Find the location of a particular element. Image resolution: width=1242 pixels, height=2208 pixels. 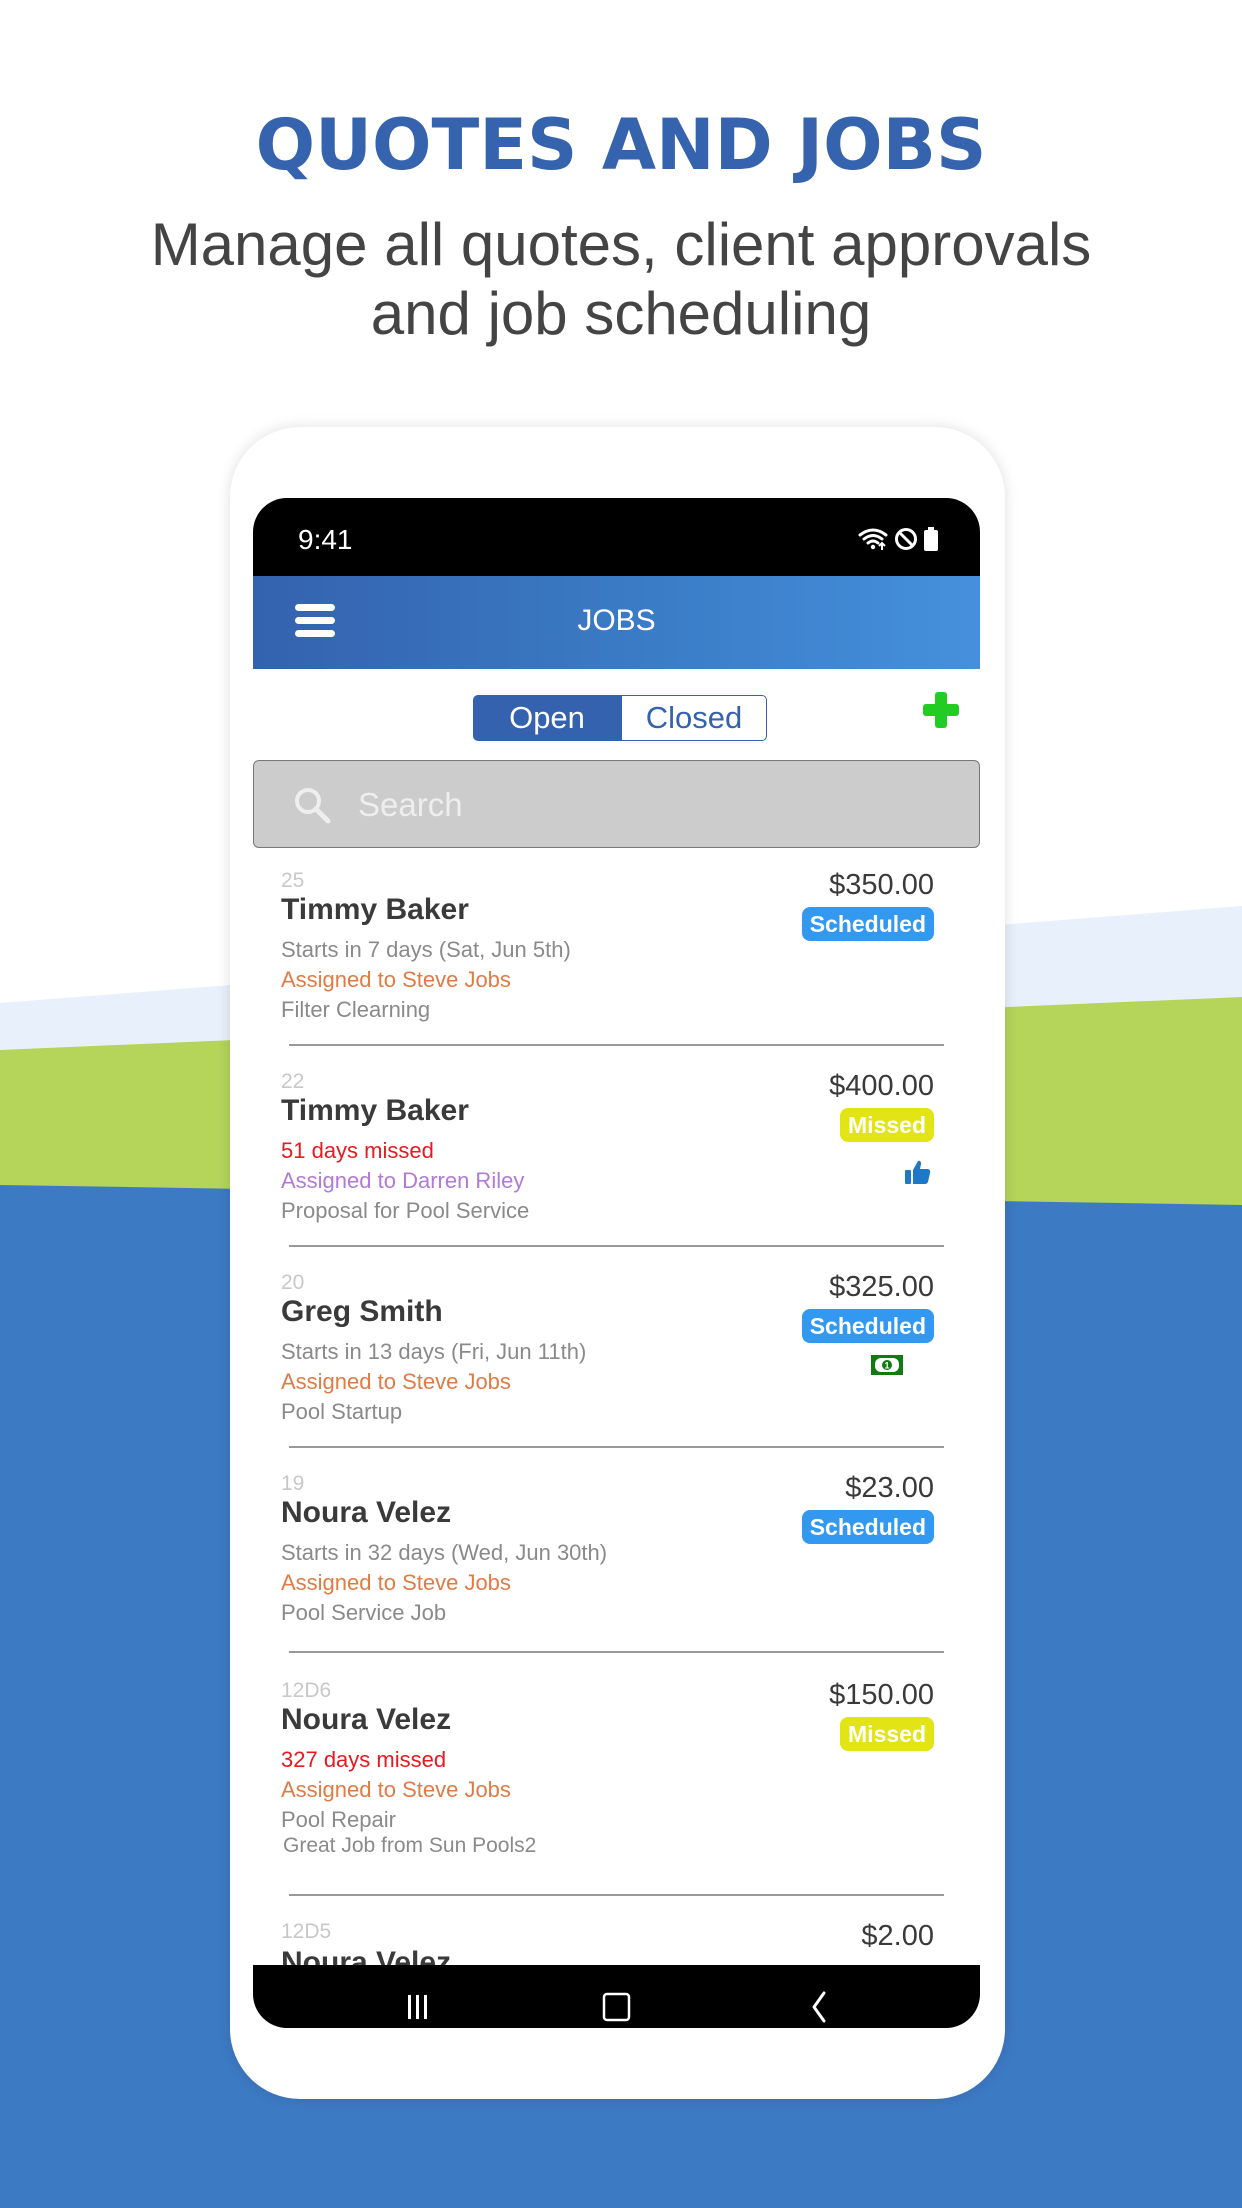

job-description: Pool Startup is located at coordinates (342, 1411).